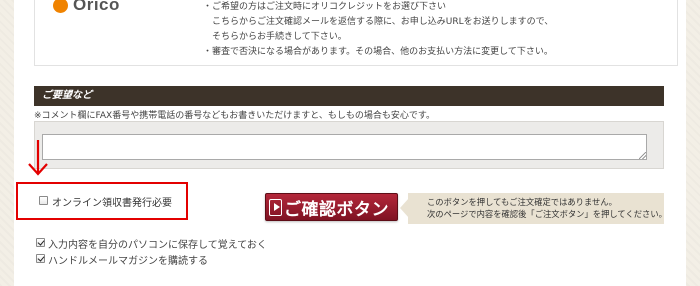  What do you see at coordinates (349, 96) in the screenshot?
I see `requests-heading: ご要望など` at bounding box center [349, 96].